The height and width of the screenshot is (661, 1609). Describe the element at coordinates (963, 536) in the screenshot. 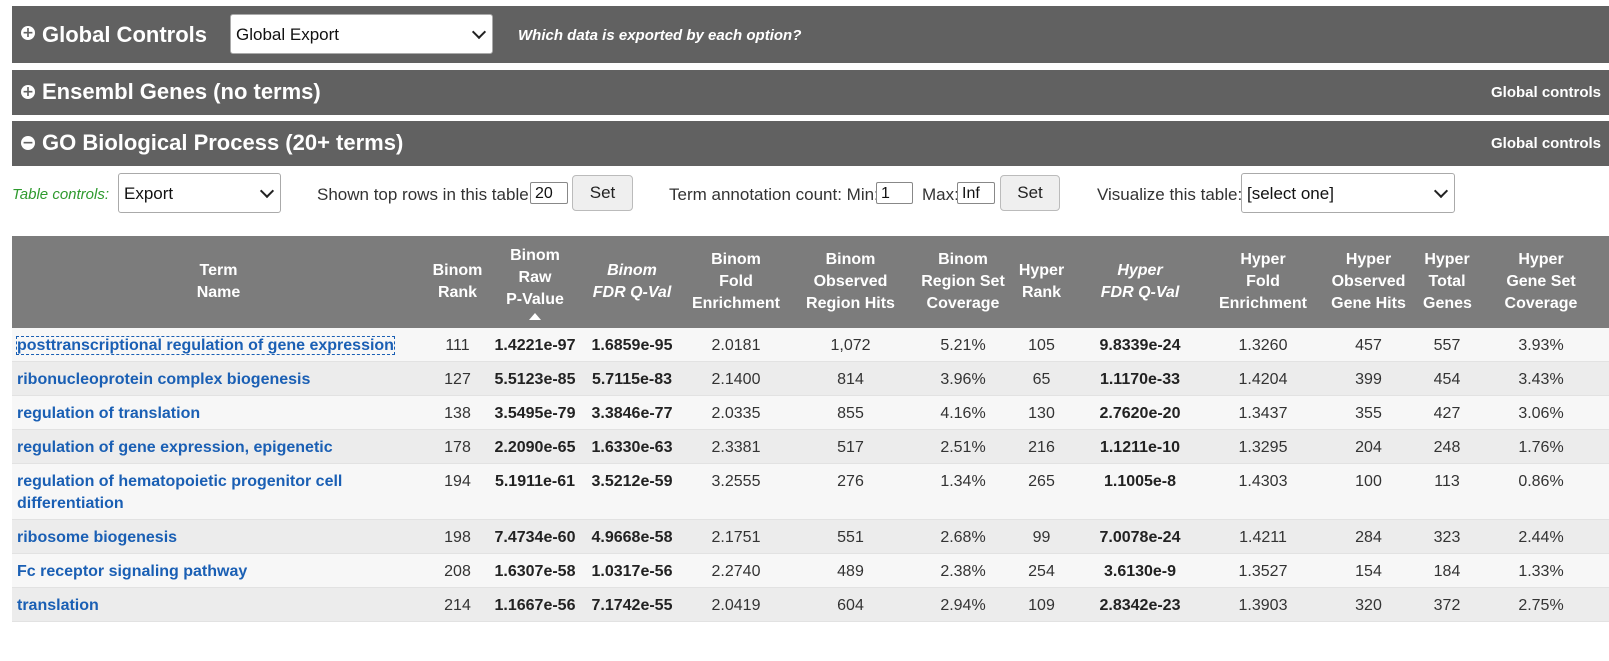

I see `cell-binom-region-set-coverage: 2.68%` at that location.